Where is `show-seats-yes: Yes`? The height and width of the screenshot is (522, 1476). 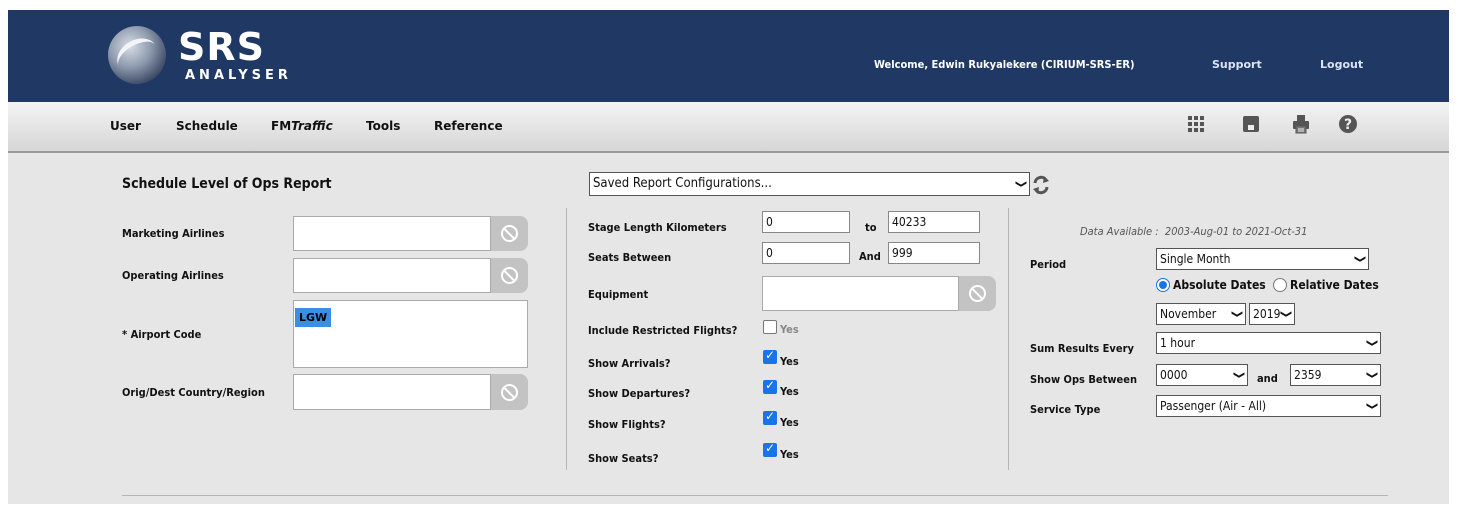
show-seats-yes: Yes is located at coordinates (789, 454).